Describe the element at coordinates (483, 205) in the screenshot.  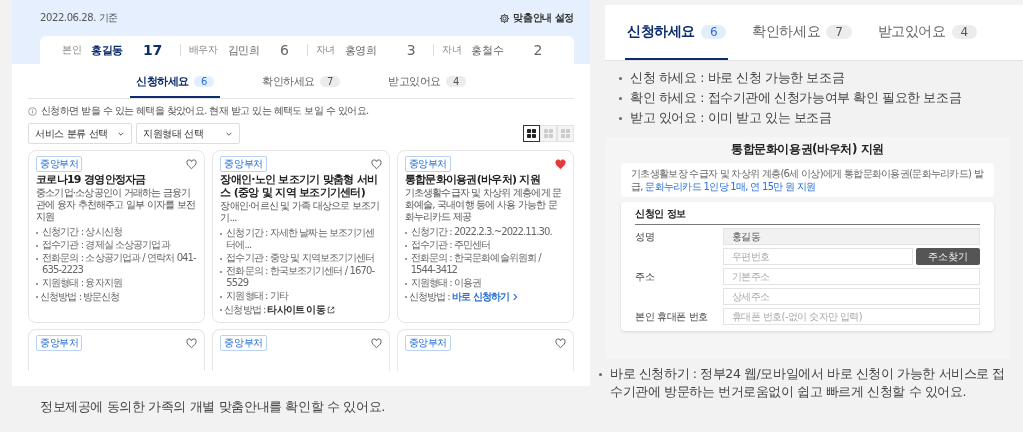
I see `card-description: 기초생활수급자 및 차상위 계층에게 문화예술, 국내여행 등에 사용 가능한 문화누리카드 제공` at that location.